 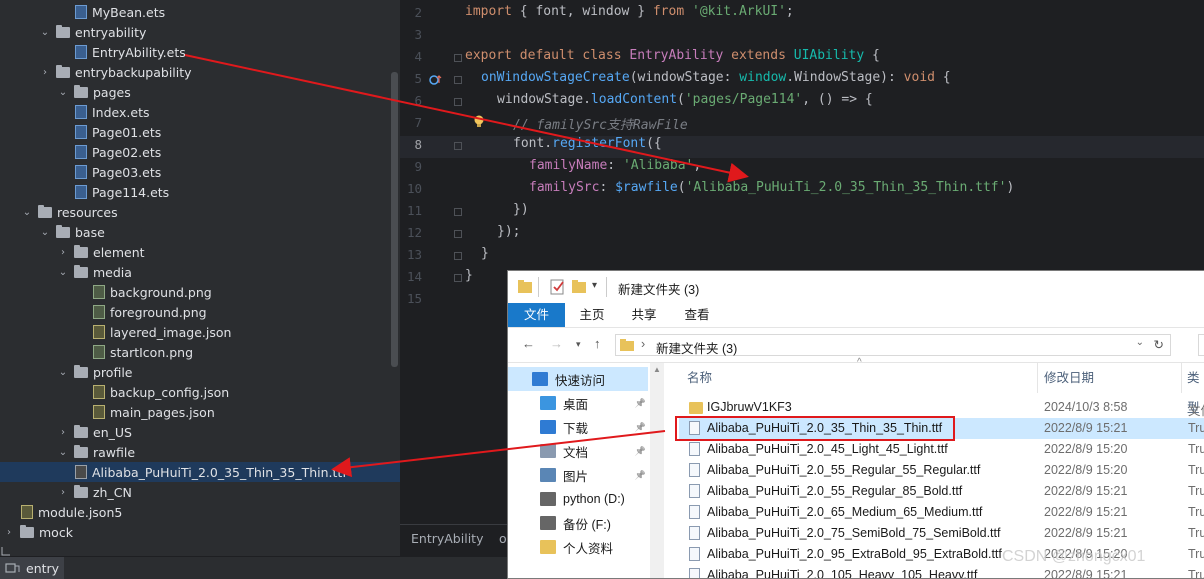 What do you see at coordinates (578, 344) in the screenshot?
I see `recent-locations-icon: ▾` at bounding box center [578, 344].